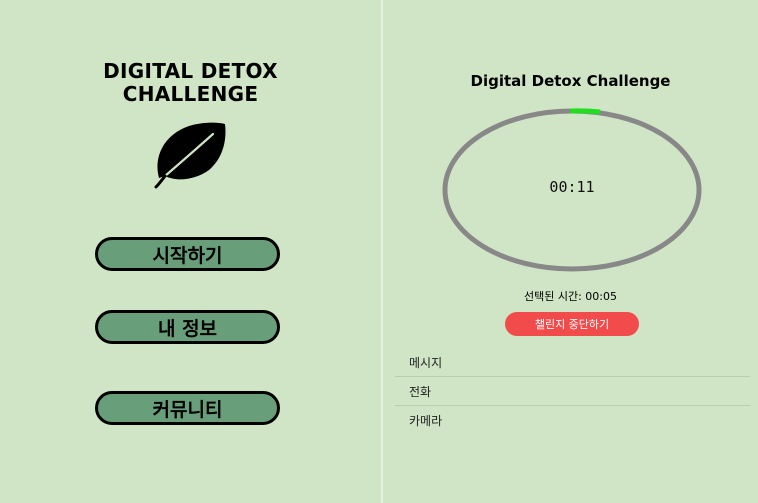 The image size is (758, 503). Describe the element at coordinates (190, 71) in the screenshot. I see `title-line-1: DIGITAL DETOX` at that location.